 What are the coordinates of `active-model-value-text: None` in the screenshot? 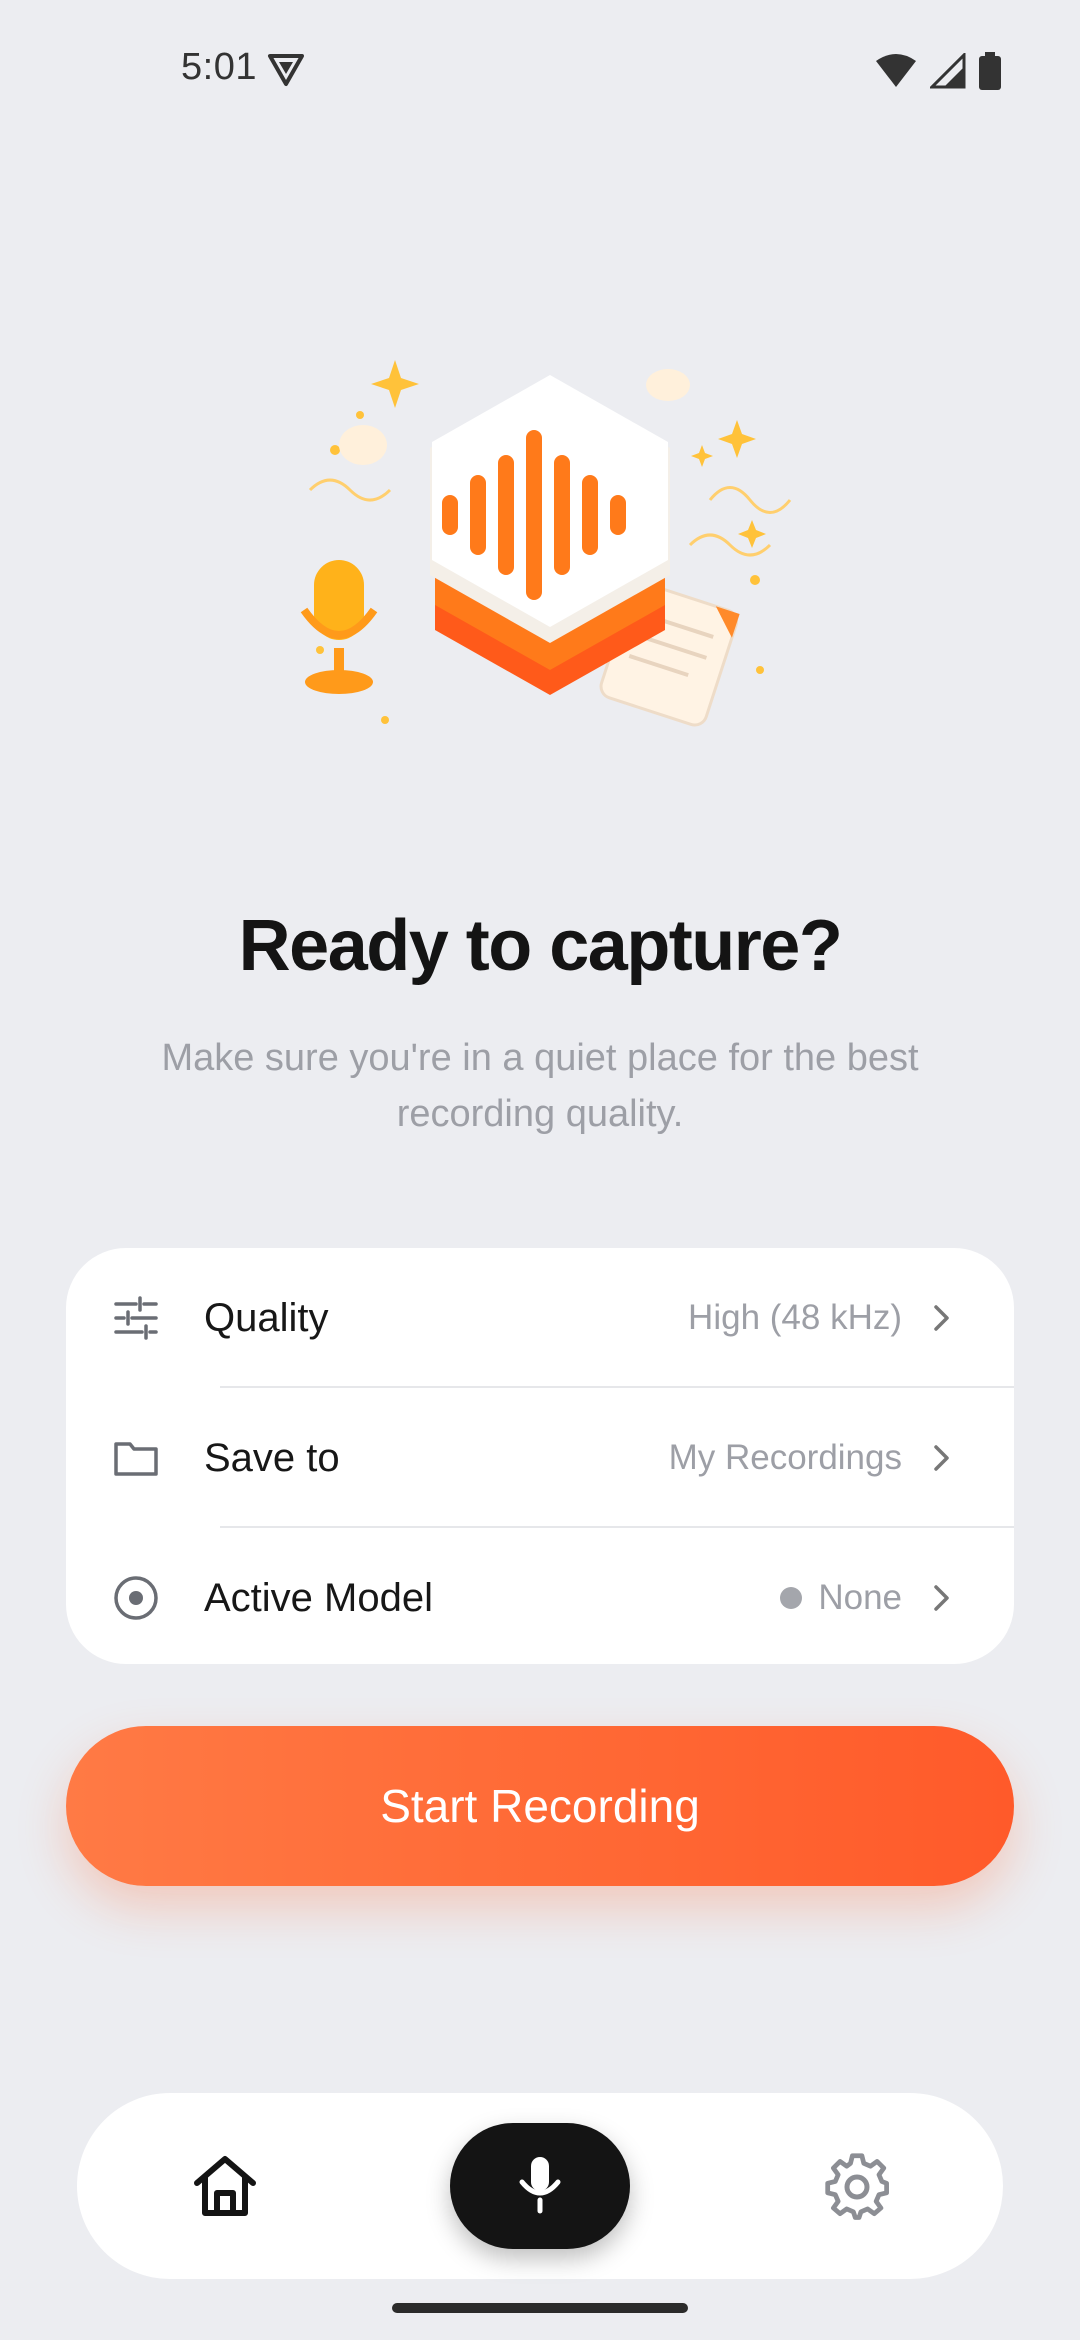 It's located at (860, 1597).